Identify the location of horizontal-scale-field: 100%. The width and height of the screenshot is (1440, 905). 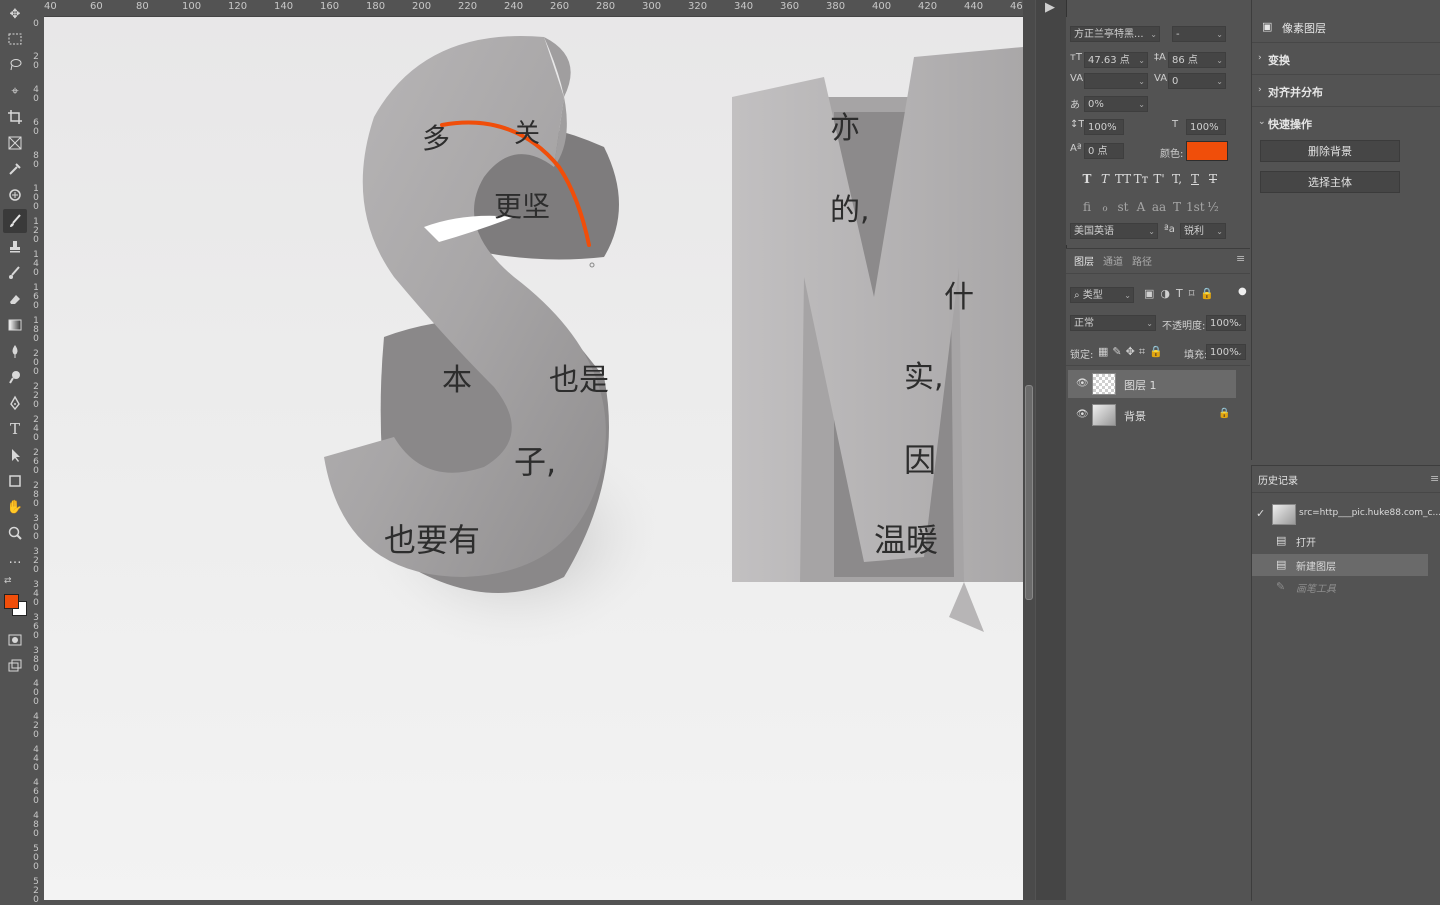
(1206, 127).